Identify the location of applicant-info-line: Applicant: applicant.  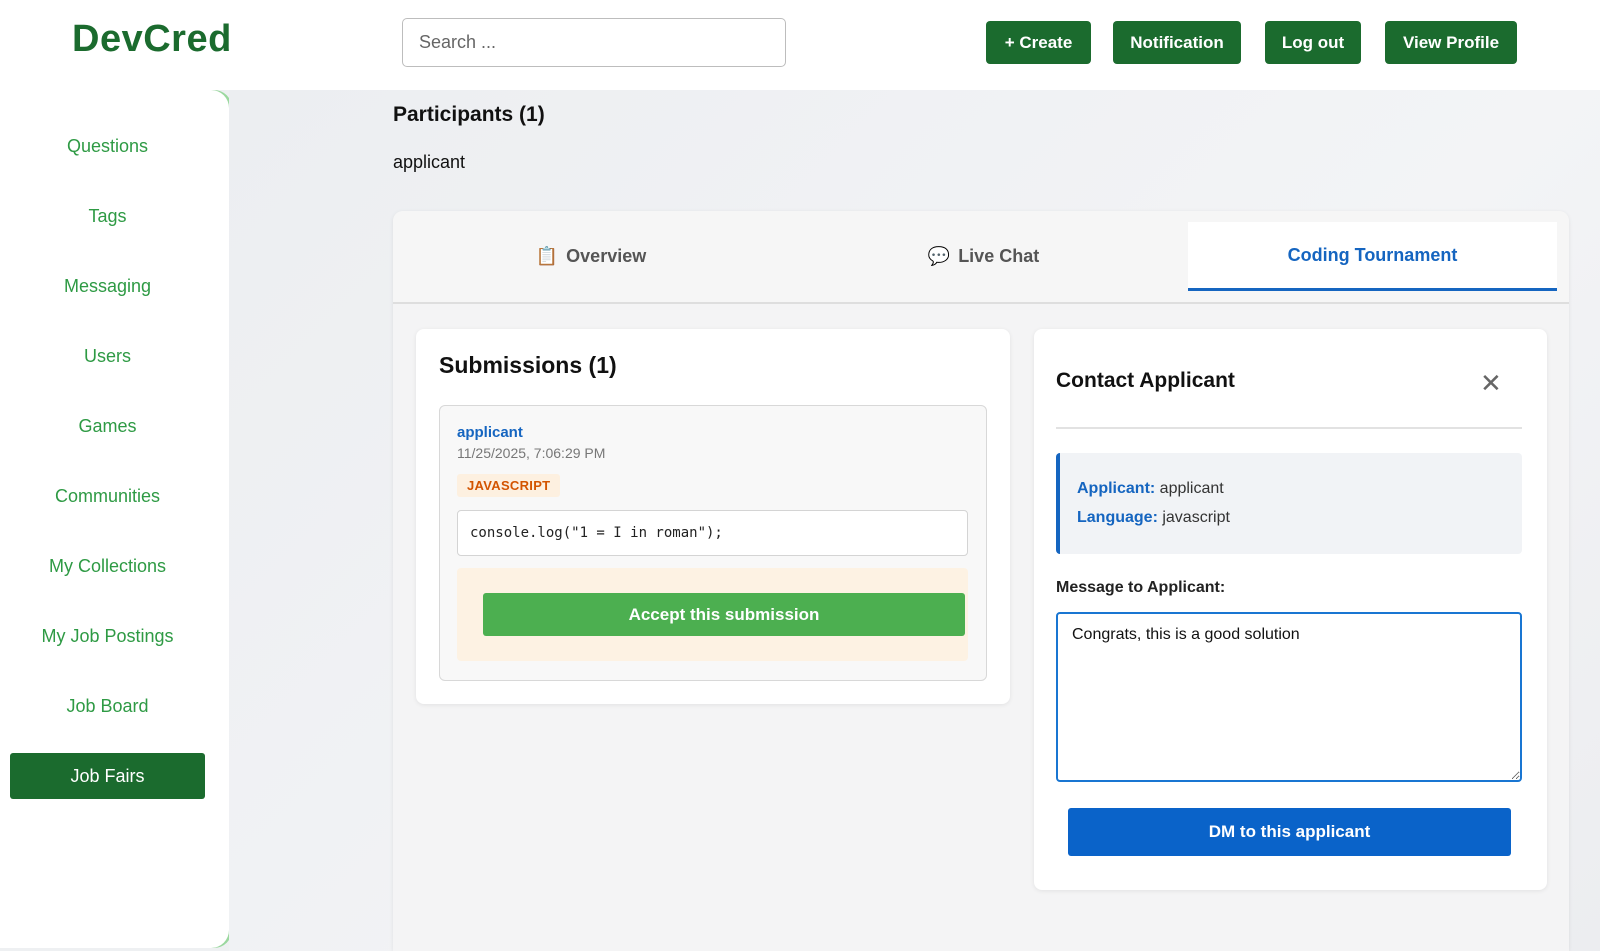
(1150, 489).